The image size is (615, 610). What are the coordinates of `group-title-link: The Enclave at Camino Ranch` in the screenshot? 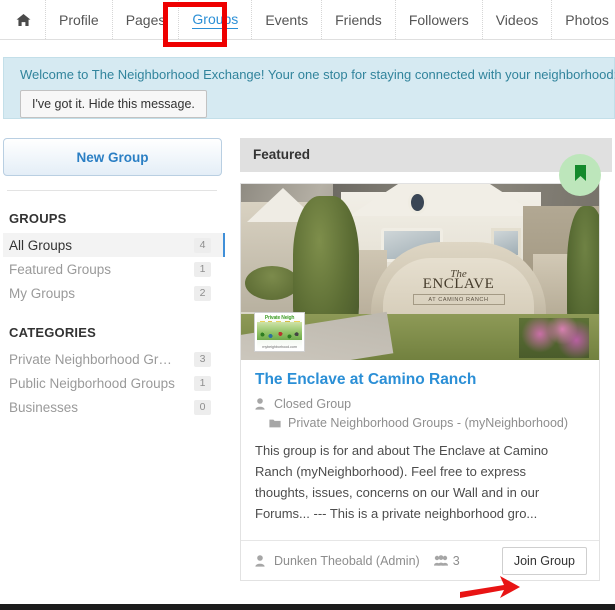 It's located at (420, 379).